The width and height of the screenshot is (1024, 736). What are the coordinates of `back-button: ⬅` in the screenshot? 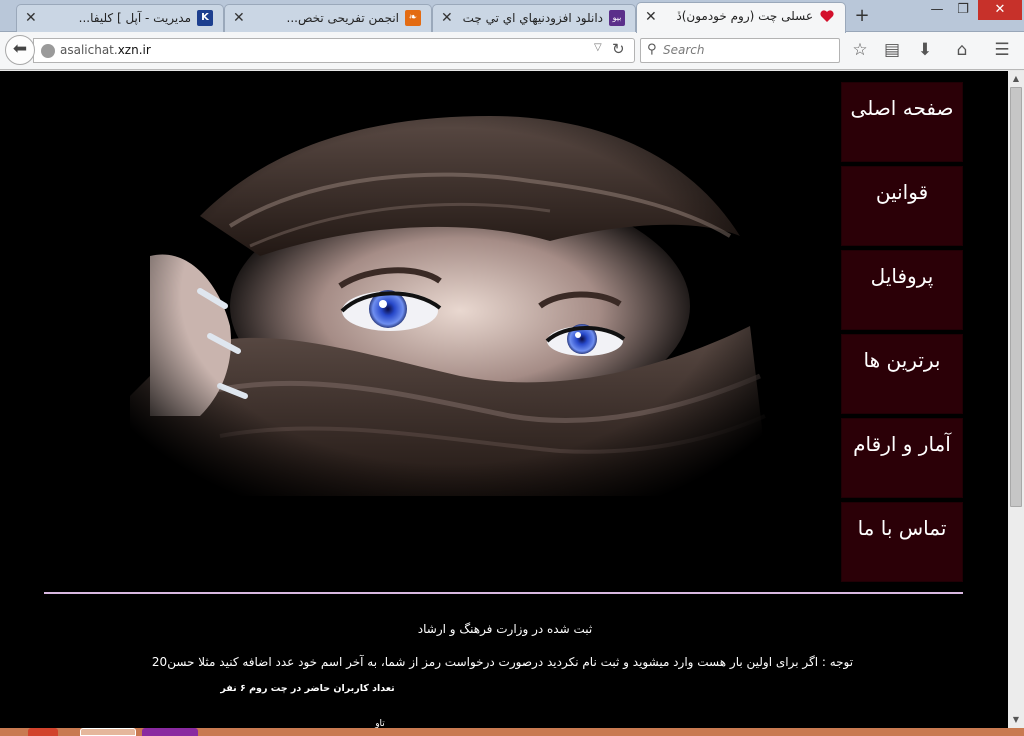 It's located at (20, 50).